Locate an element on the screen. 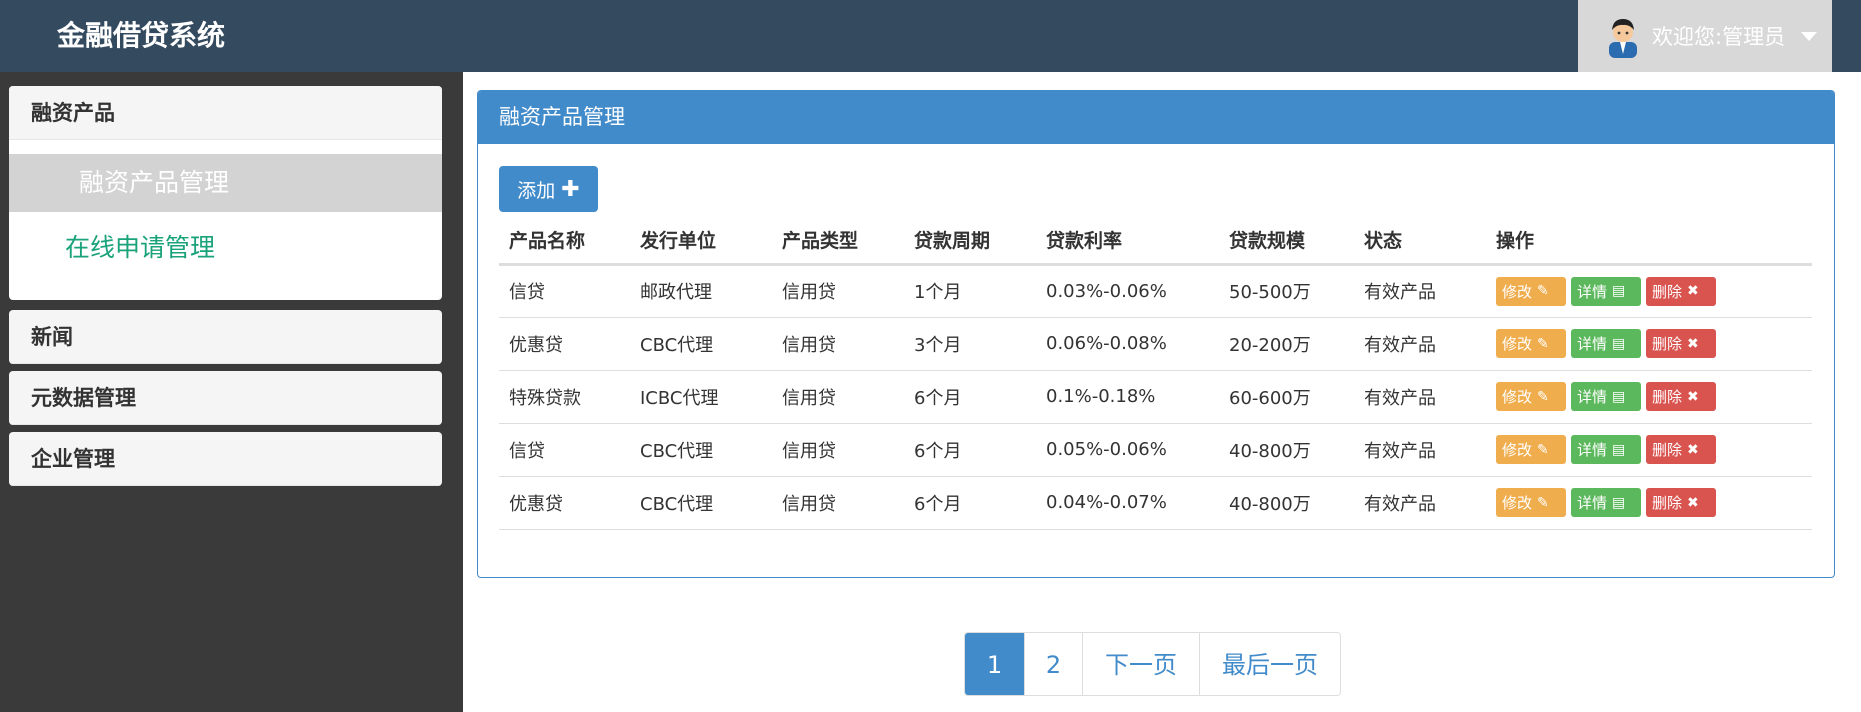  user-menu: 欢迎您:管理员 is located at coordinates (1705, 36).